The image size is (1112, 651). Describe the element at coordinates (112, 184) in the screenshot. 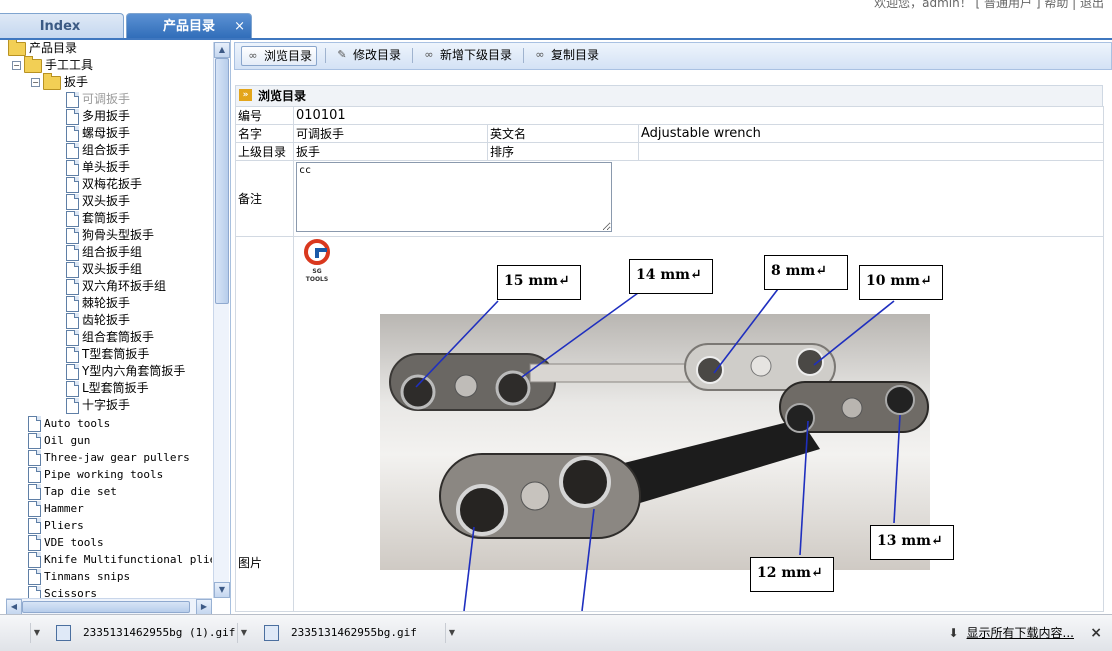

I see `tree-leaf-label: 双梅花扳手` at that location.